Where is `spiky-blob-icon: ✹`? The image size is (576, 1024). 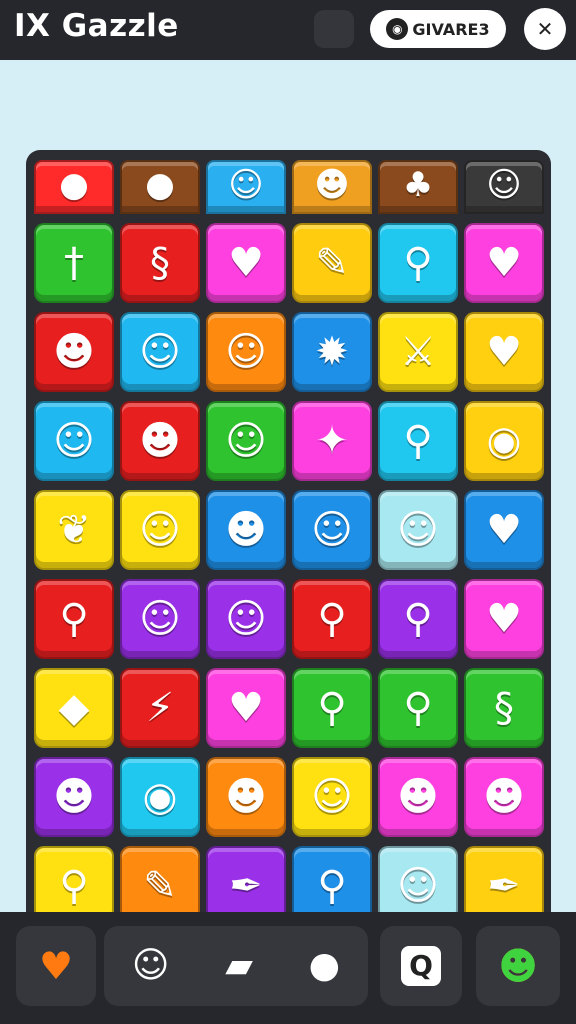
spiky-blob-icon: ✹ is located at coordinates (332, 352).